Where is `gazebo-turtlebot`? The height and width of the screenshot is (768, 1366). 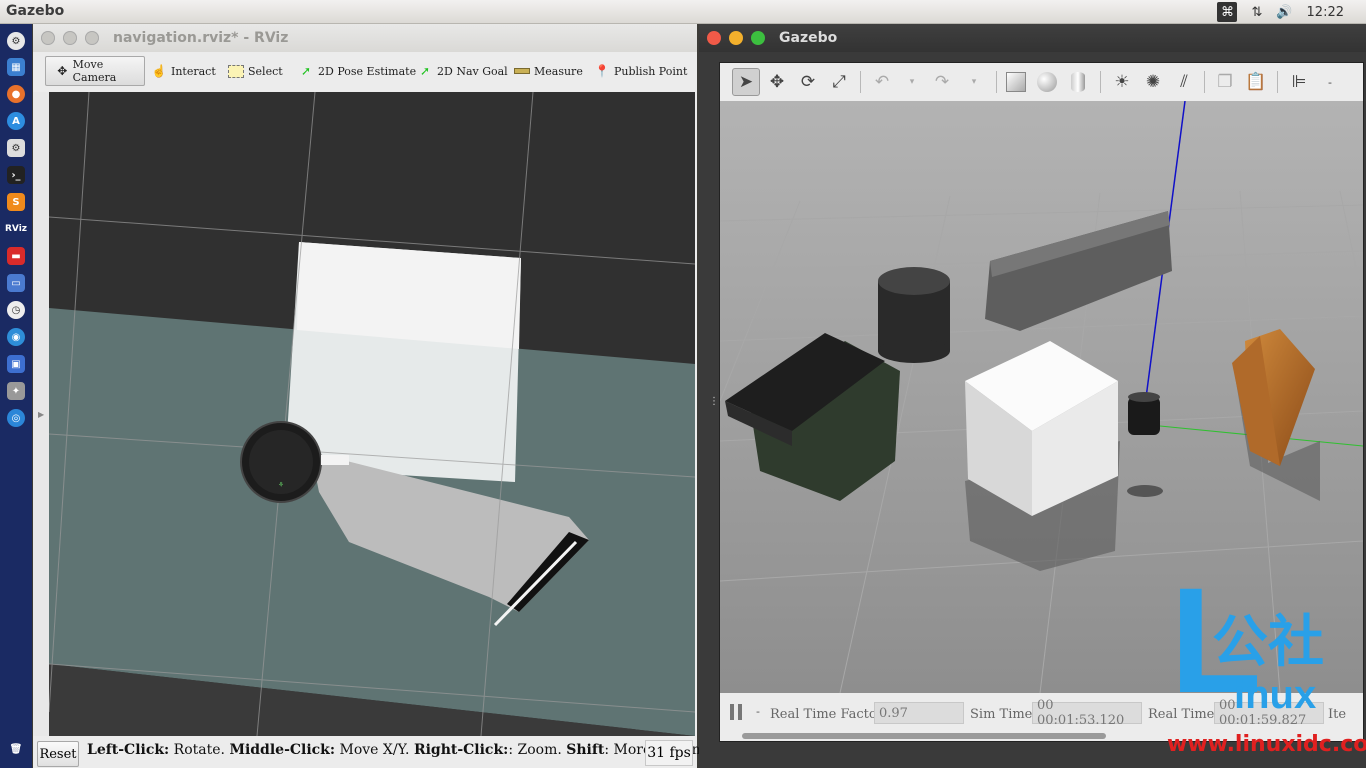 gazebo-turtlebot is located at coordinates (1144, 416).